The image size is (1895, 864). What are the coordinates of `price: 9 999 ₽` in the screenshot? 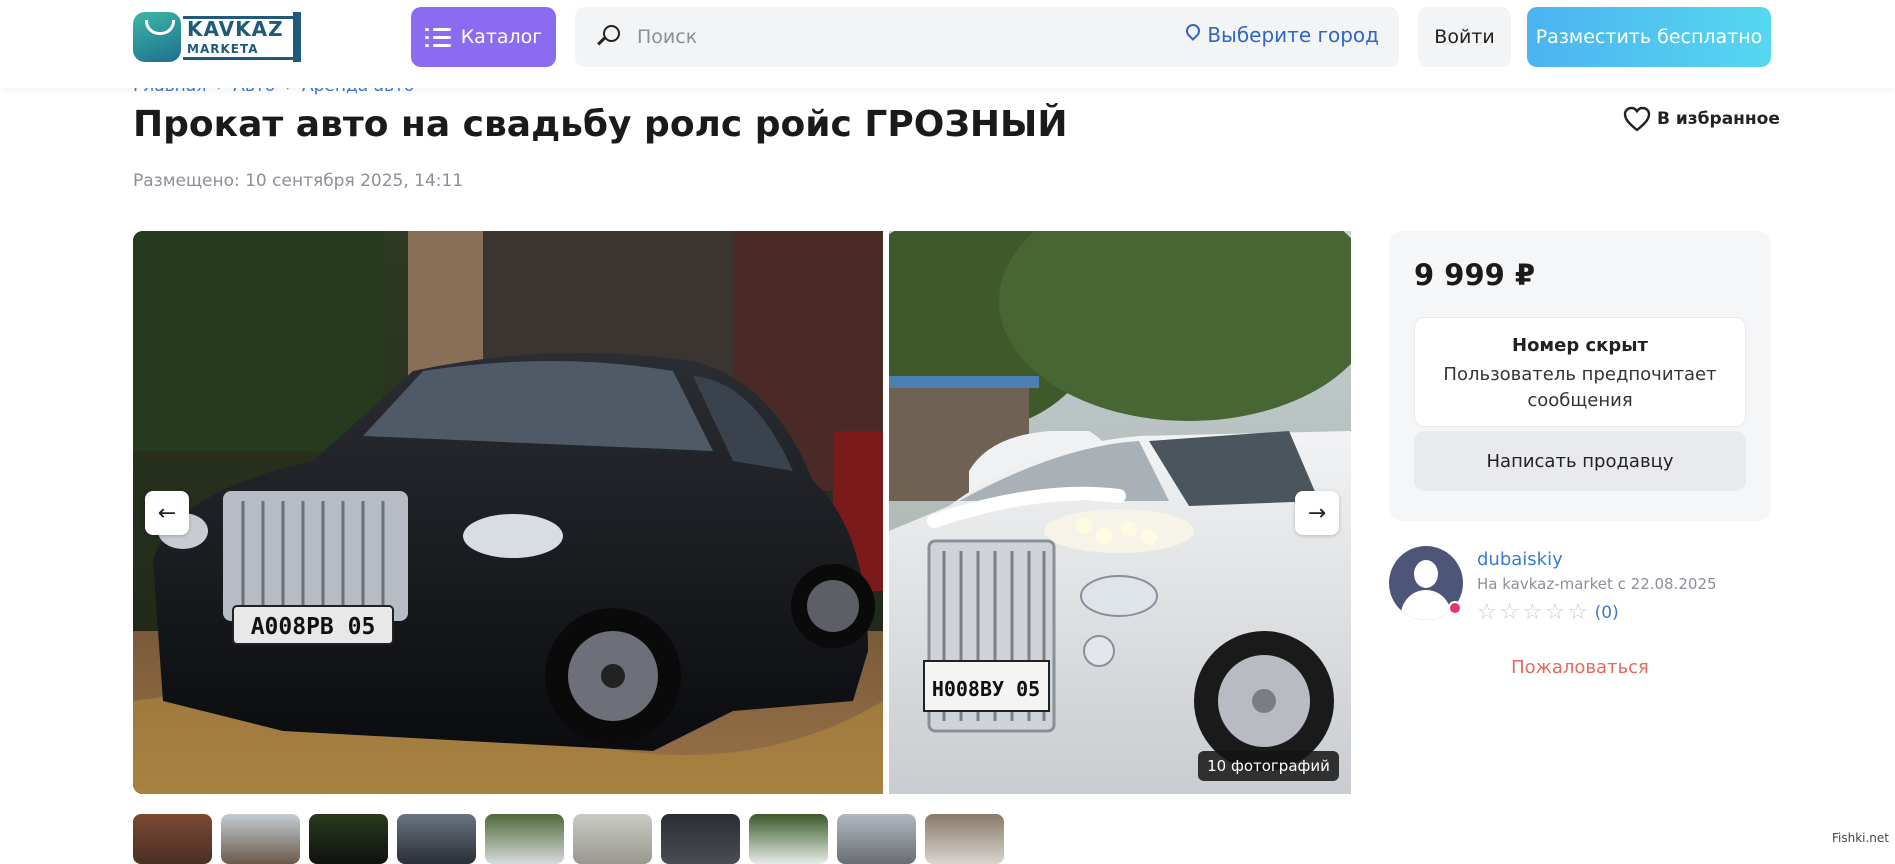 It's located at (1474, 275).